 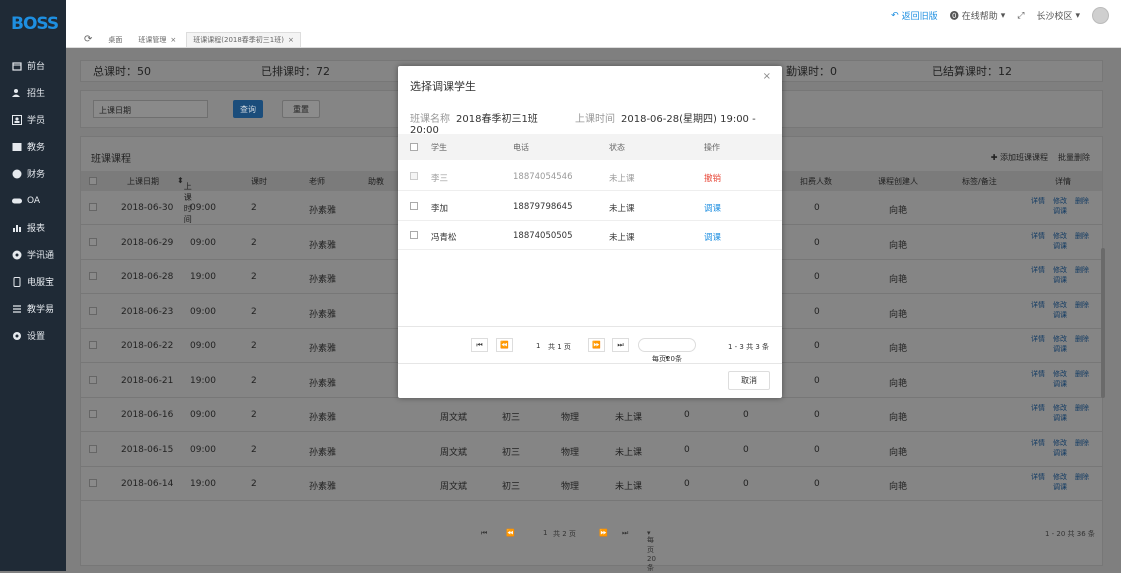 What do you see at coordinates (33, 146) in the screenshot?
I see `sidebar-item-academic: 教务` at bounding box center [33, 146].